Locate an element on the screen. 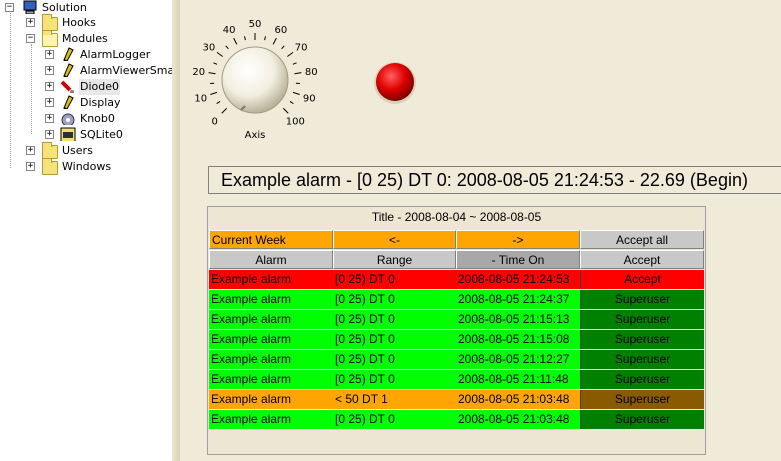  knob-dial is located at coordinates (255, 80).